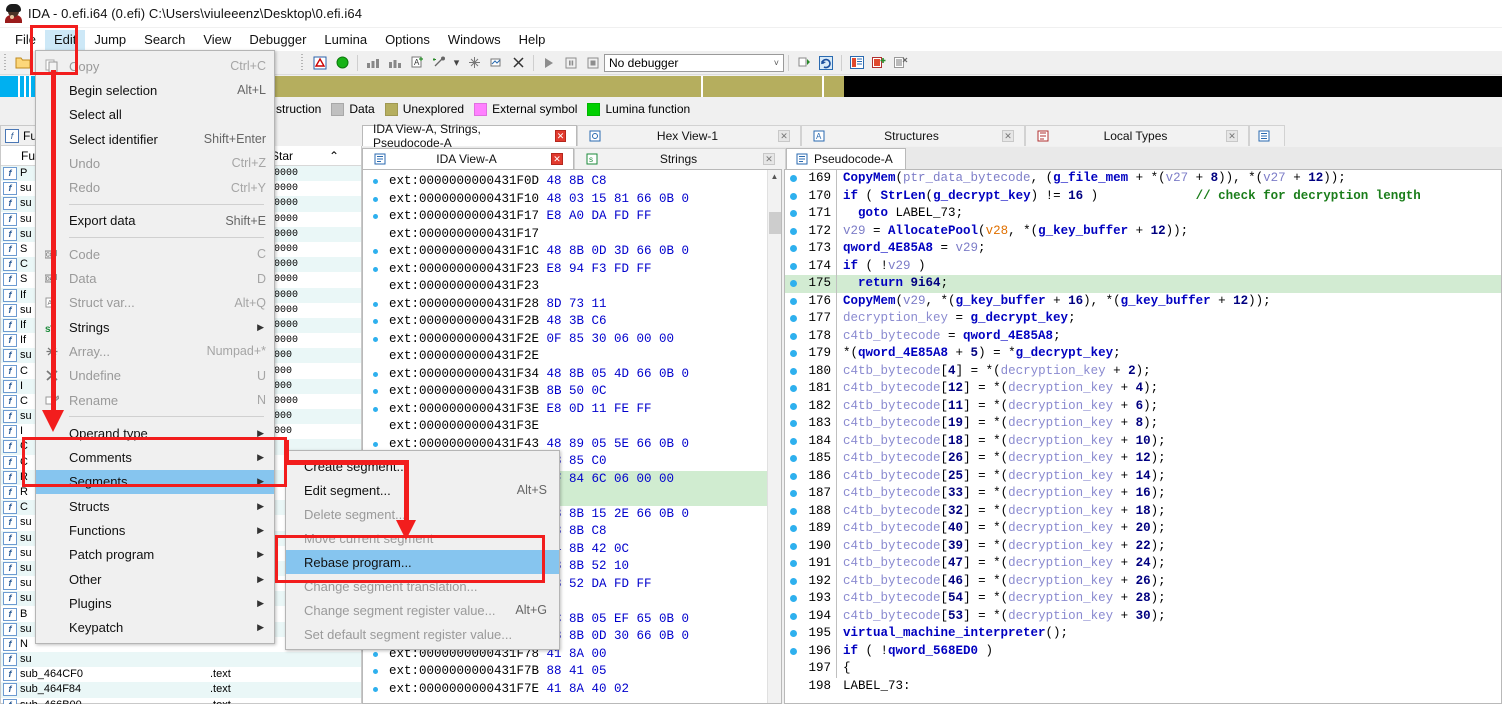 This screenshot has width=1502, height=704. Describe the element at coordinates (373, 63) in the screenshot. I see `graph-view-icon` at that location.